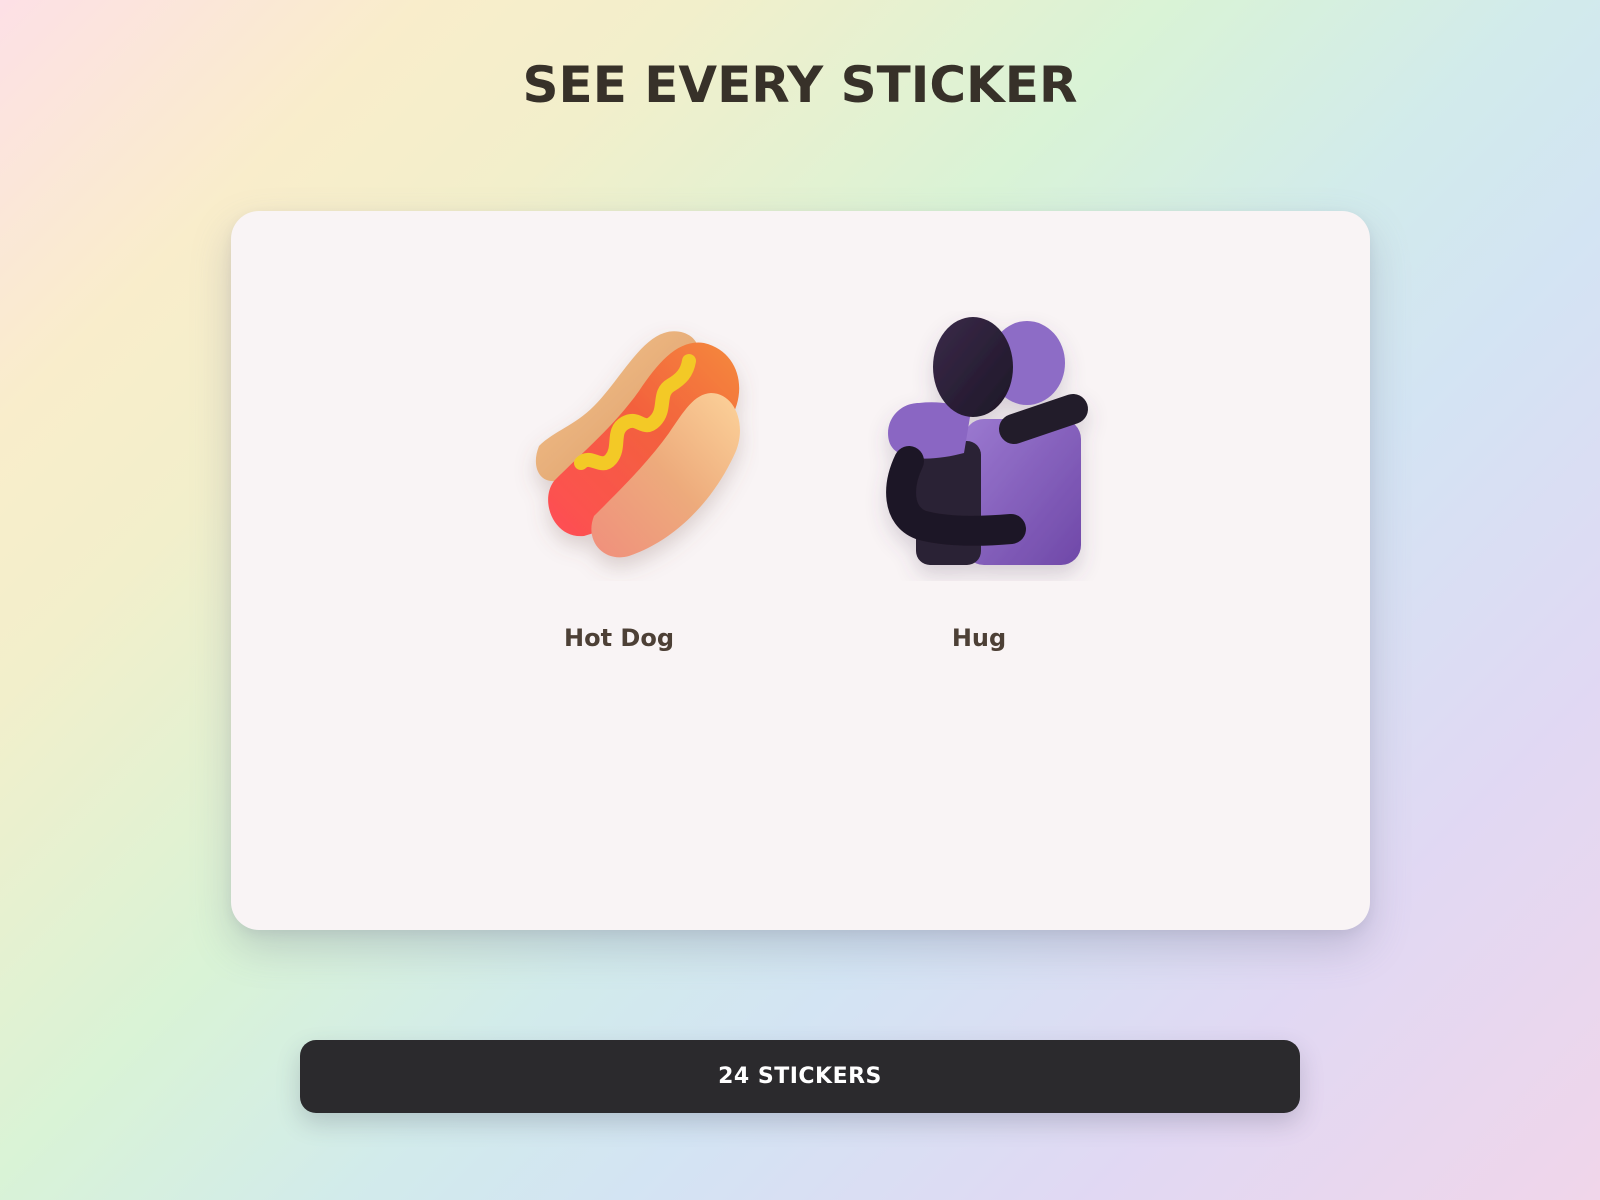 This screenshot has width=1600, height=1200. Describe the element at coordinates (619, 638) in the screenshot. I see `sticker-label: Hot Dog` at that location.